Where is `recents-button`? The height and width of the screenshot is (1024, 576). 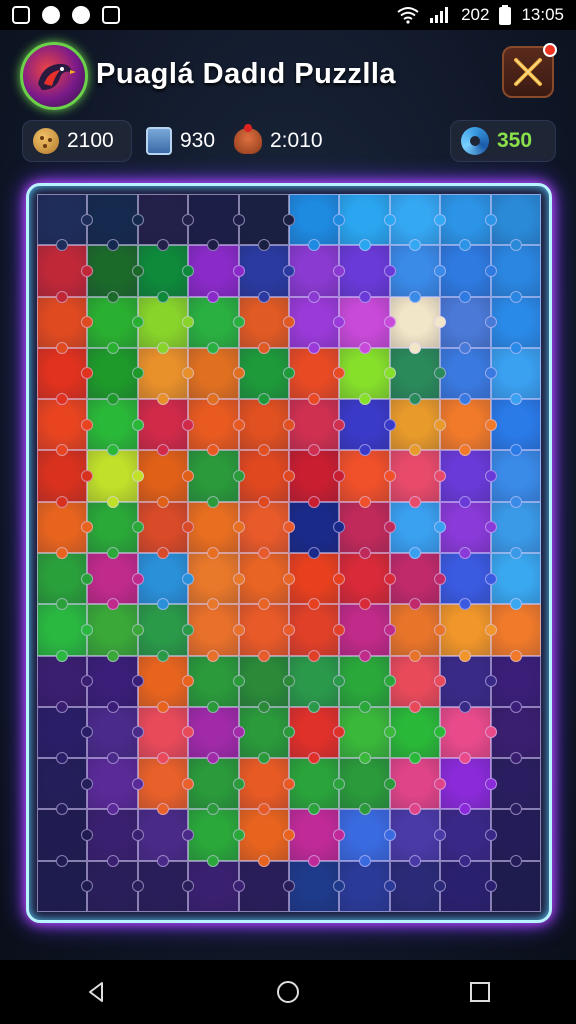 recents-button is located at coordinates (480, 992).